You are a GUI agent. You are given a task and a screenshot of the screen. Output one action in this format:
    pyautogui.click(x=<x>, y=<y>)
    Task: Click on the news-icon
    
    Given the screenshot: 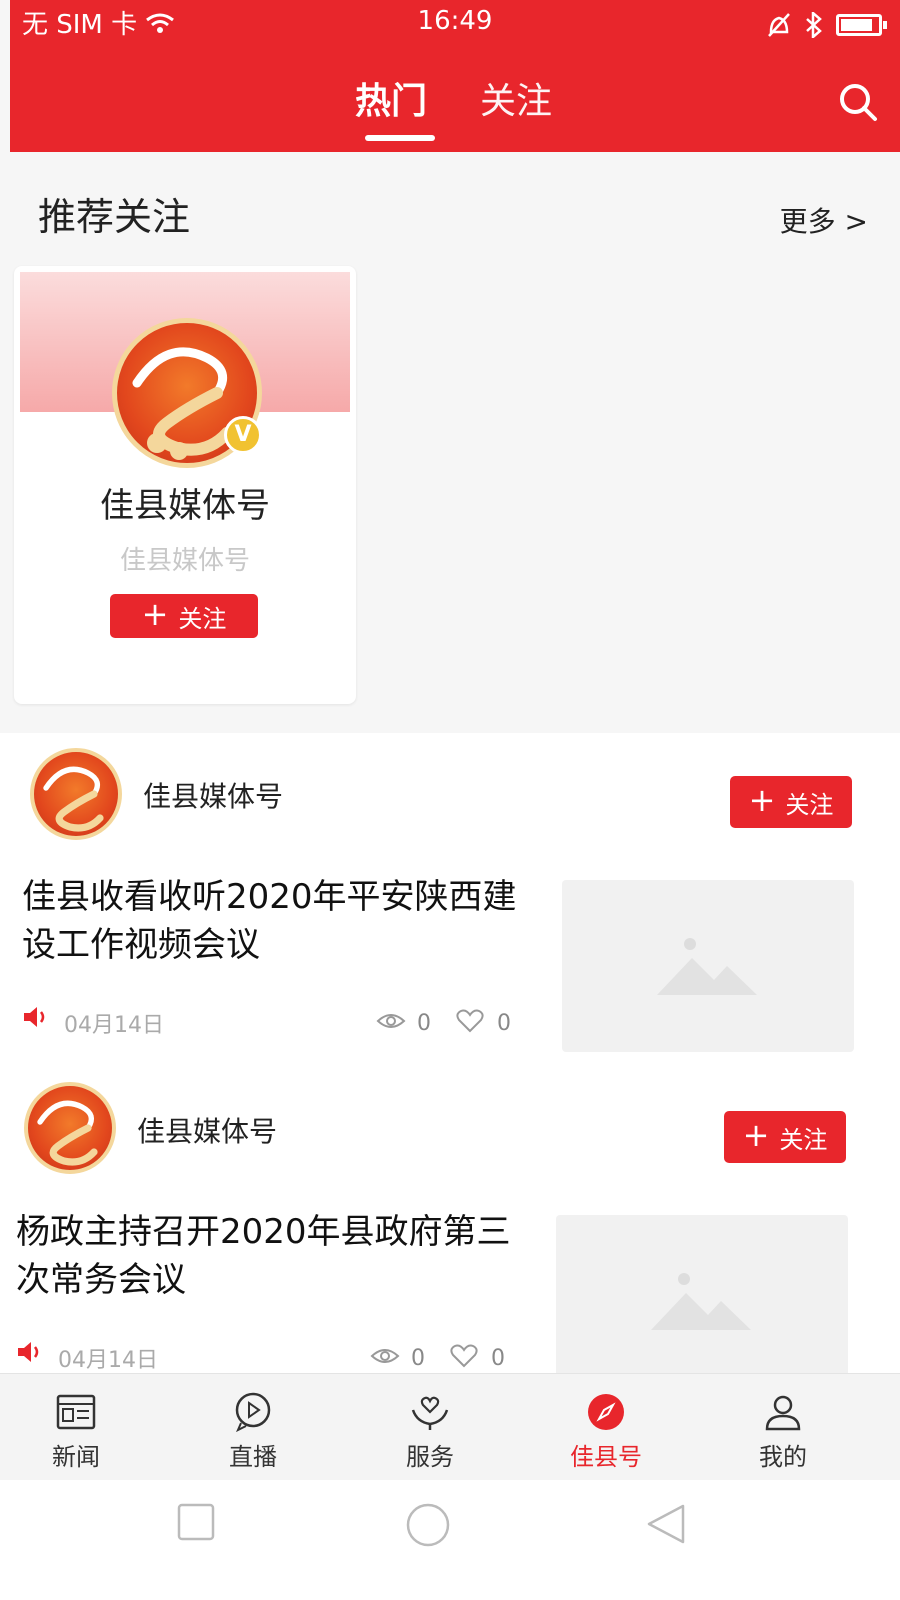 What is the action you would take?
    pyautogui.click(x=76, y=1412)
    